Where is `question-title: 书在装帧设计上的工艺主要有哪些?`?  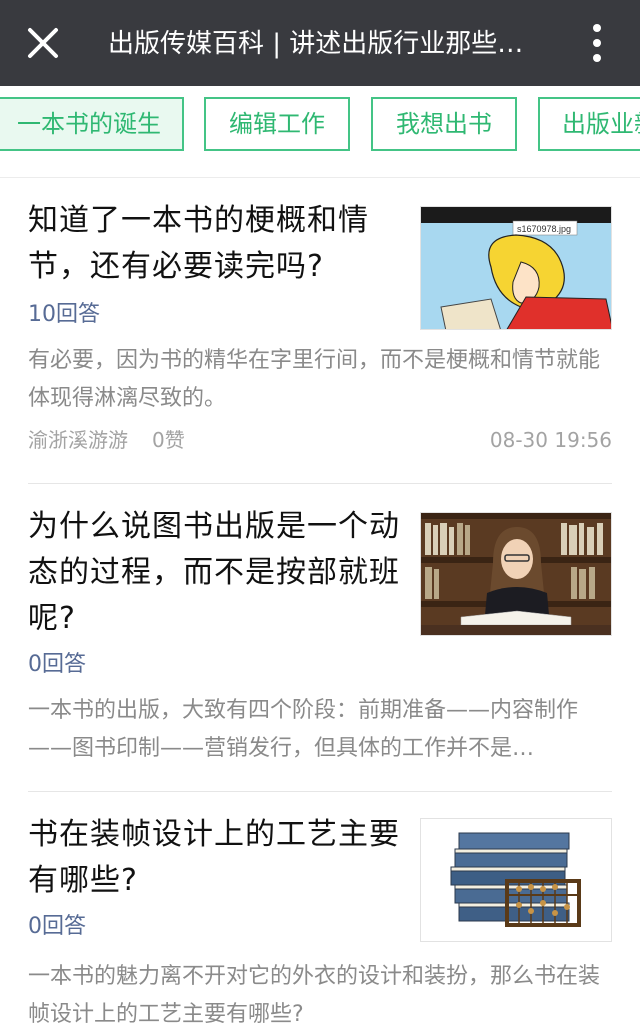
question-title: 书在装帧设计上的工艺主要有哪些? is located at coordinates (224, 858).